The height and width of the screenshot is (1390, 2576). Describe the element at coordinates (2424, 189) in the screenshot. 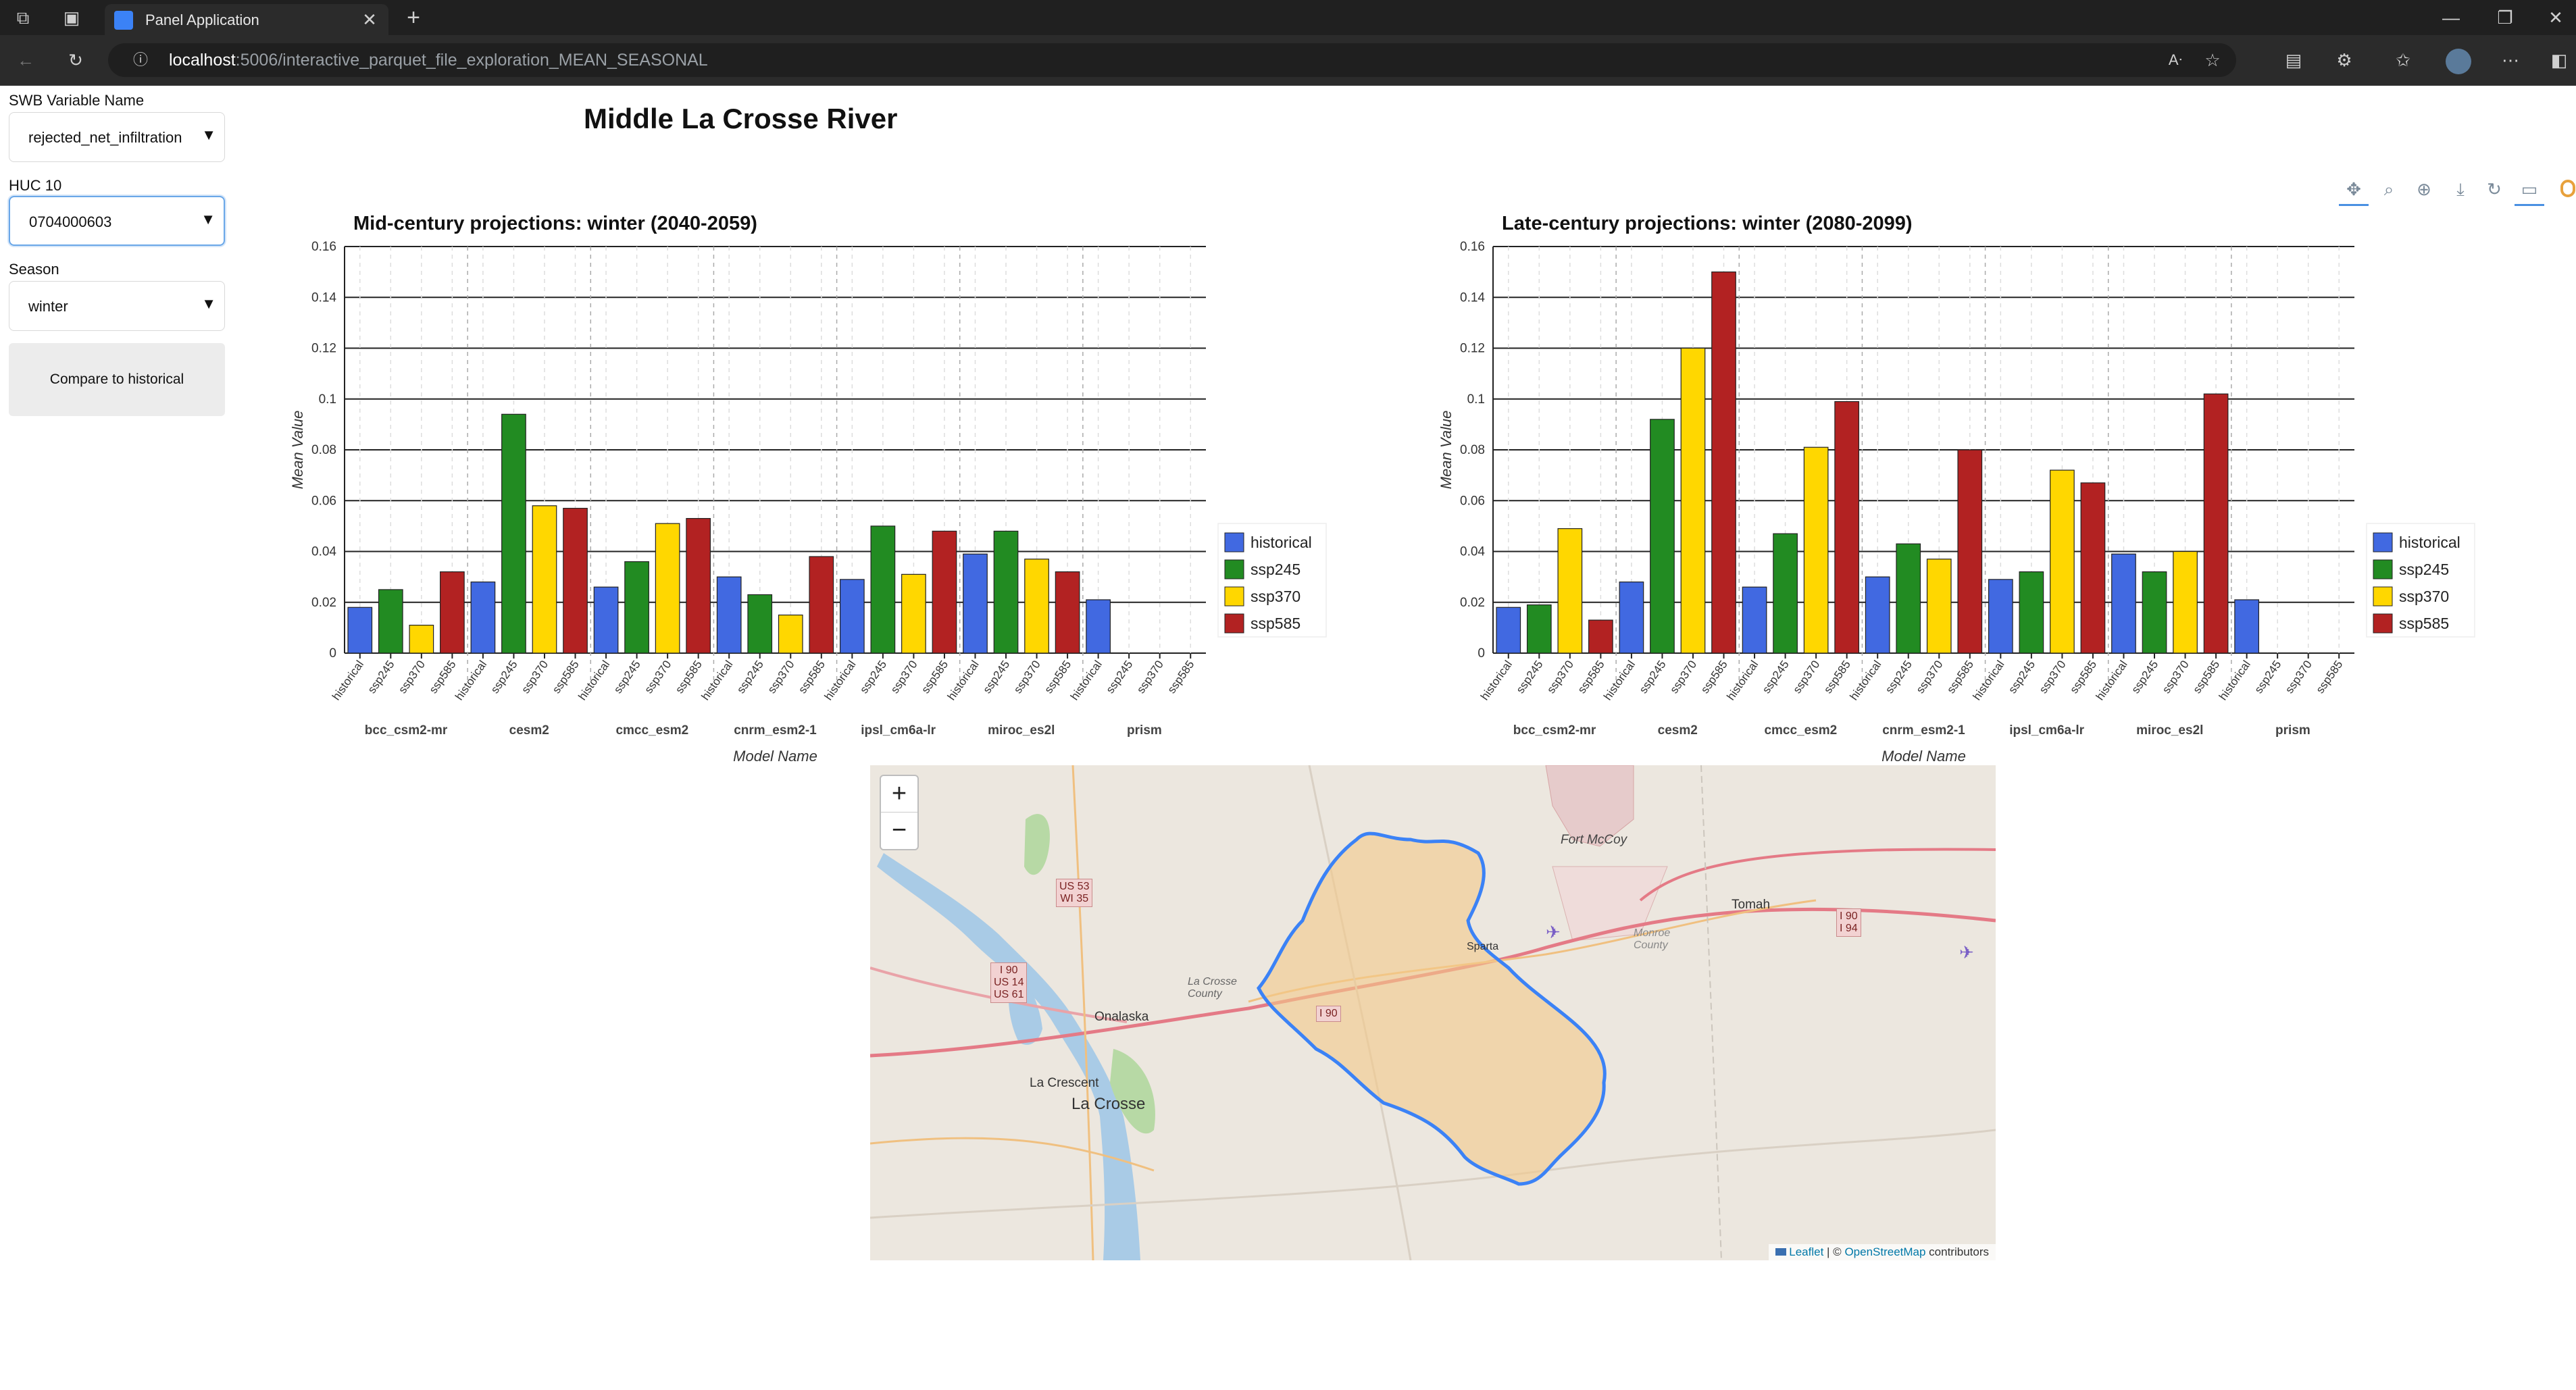

I see `wheel-zoom-tool-icon: ⊕` at that location.